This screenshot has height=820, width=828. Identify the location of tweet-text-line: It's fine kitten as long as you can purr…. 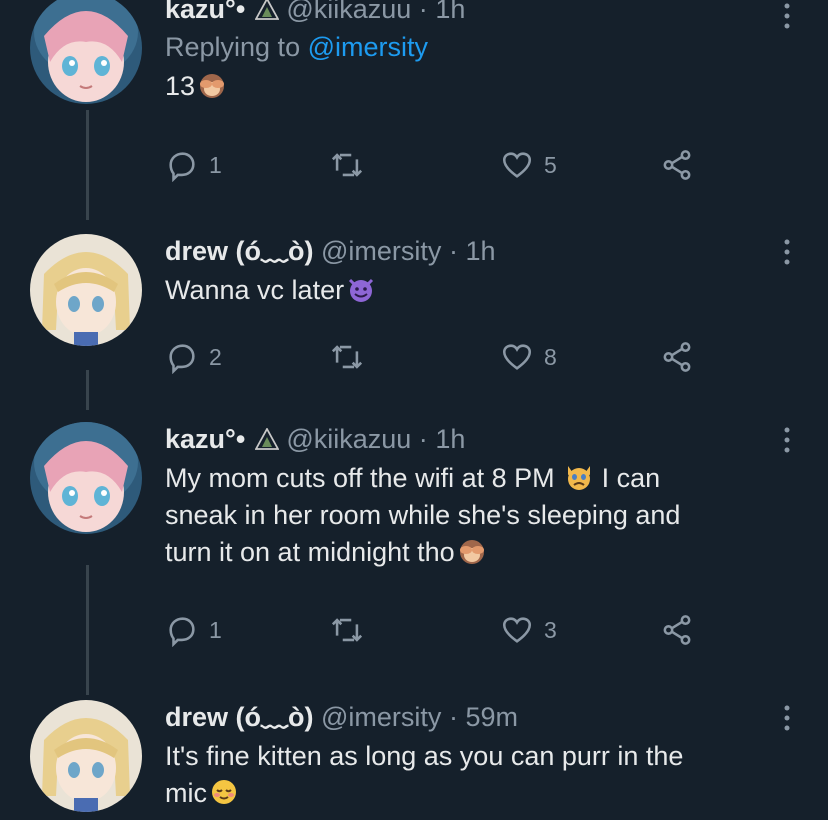
(424, 756).